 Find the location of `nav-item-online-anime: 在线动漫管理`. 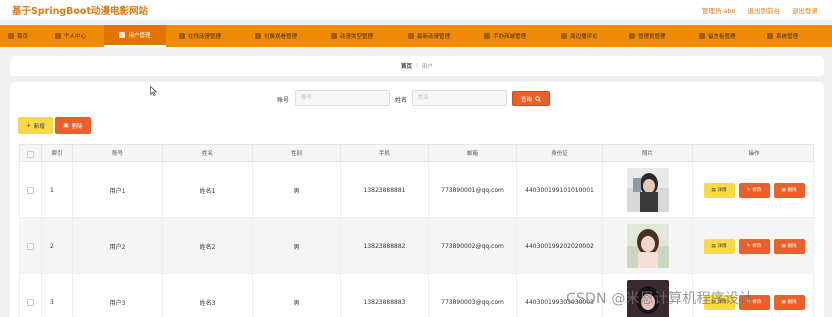

nav-item-online-anime: 在线动漫管理 is located at coordinates (200, 36).